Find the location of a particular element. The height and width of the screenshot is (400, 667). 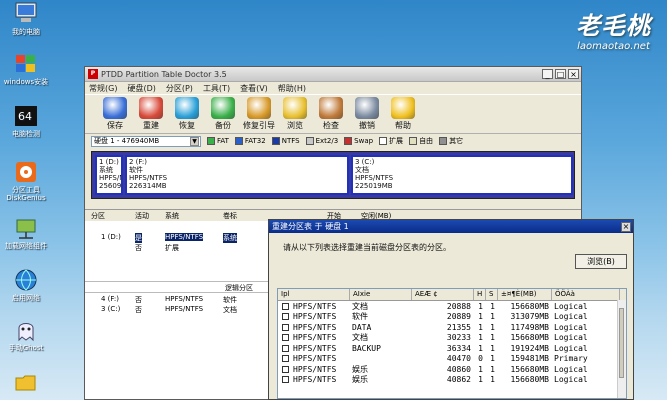

toolbar-button-browse: 浏览 is located at coordinates (295, 113).